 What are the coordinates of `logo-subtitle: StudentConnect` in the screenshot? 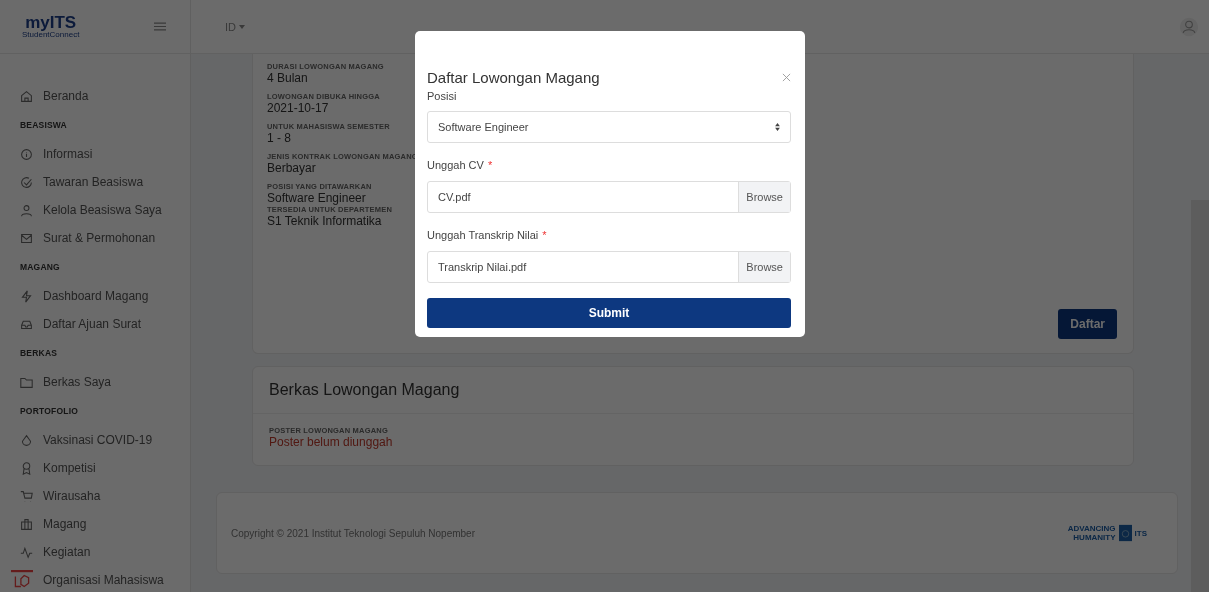 It's located at (51, 35).